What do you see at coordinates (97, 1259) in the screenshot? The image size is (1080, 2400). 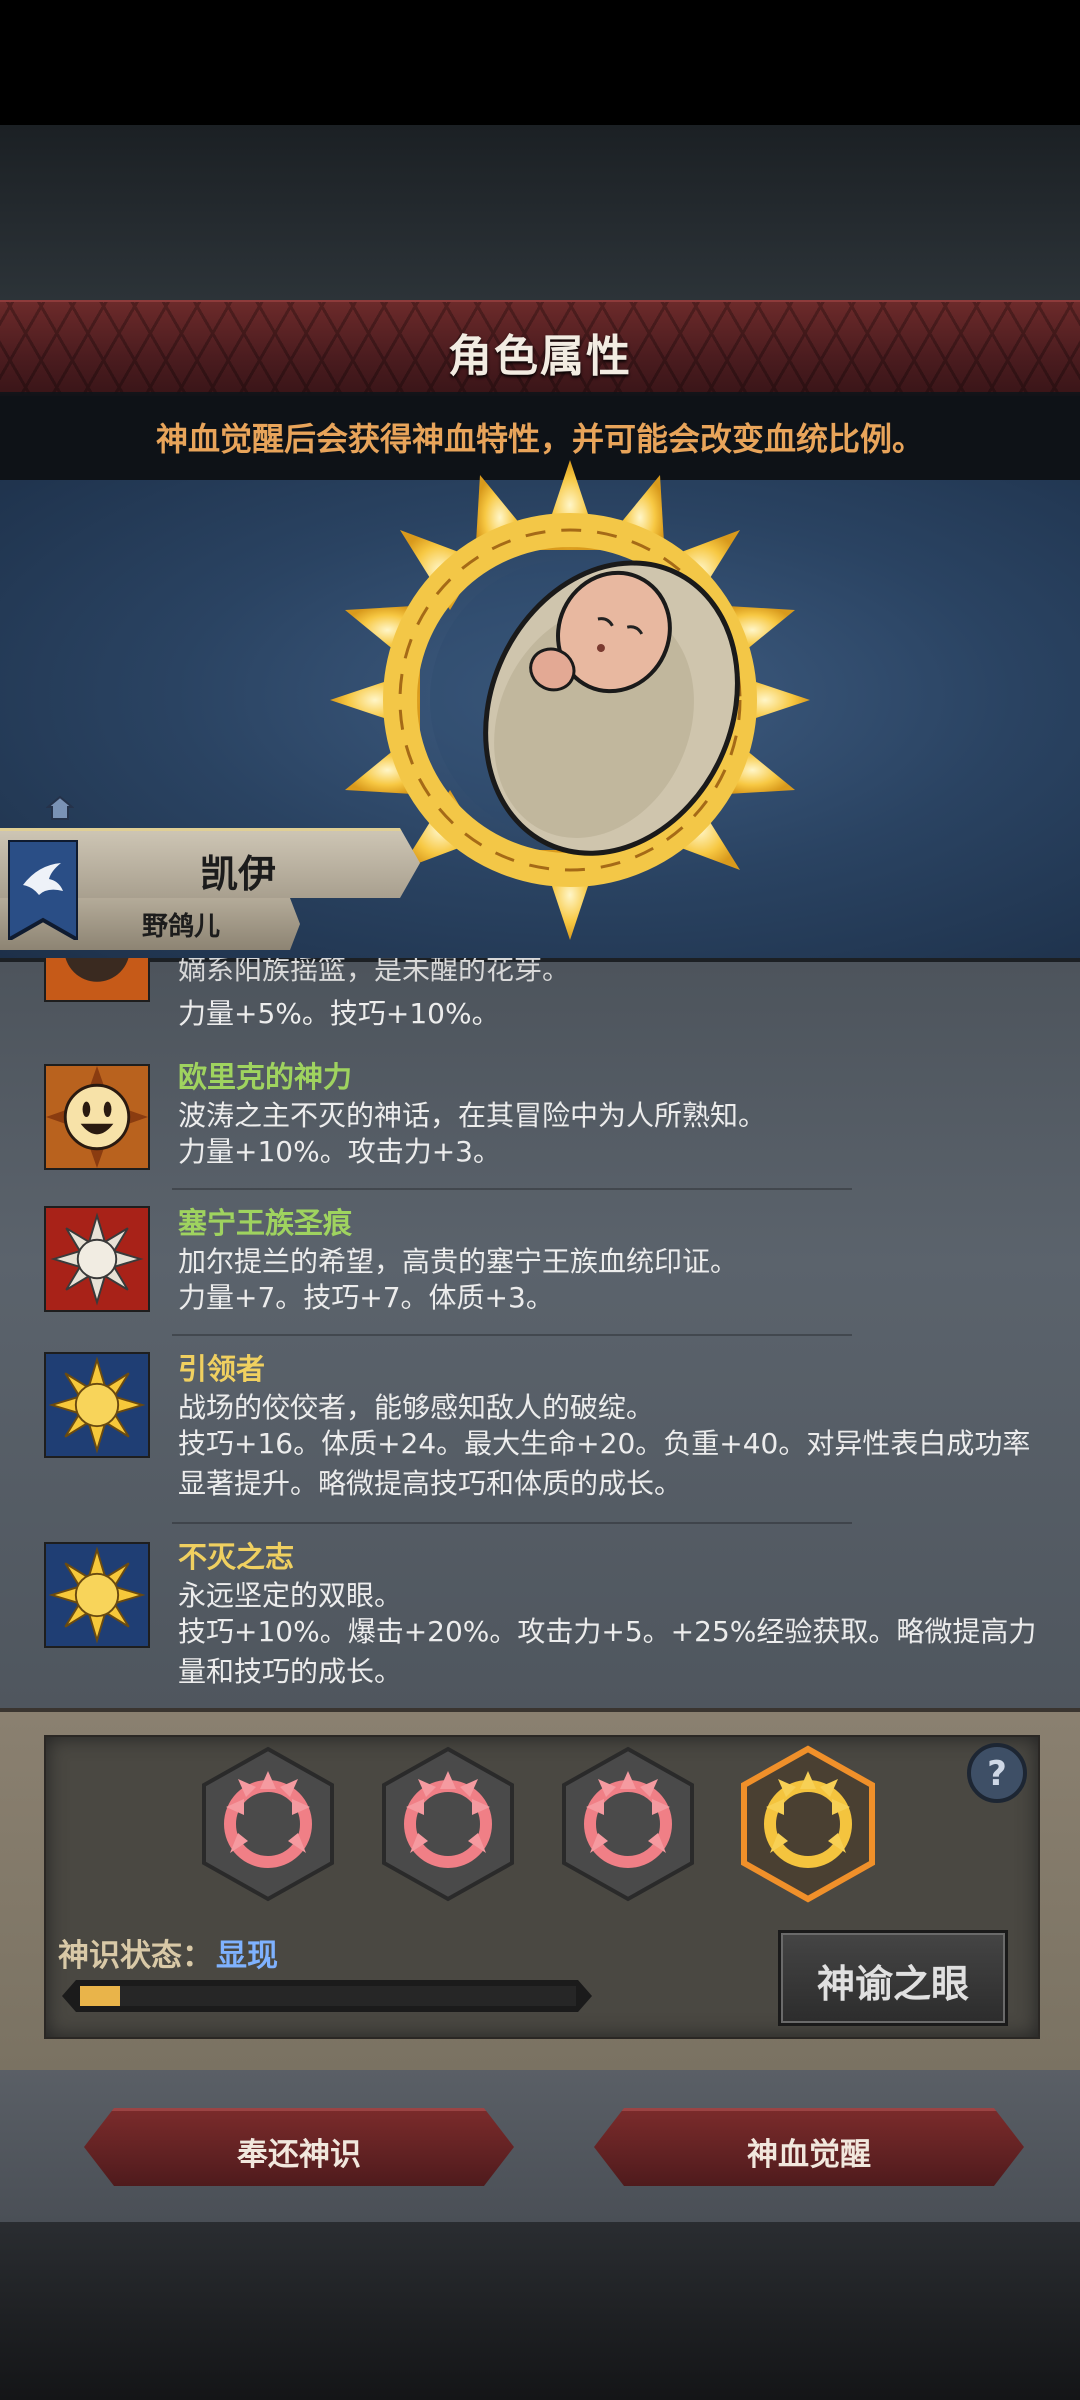 I see `white-sun-icon` at bounding box center [97, 1259].